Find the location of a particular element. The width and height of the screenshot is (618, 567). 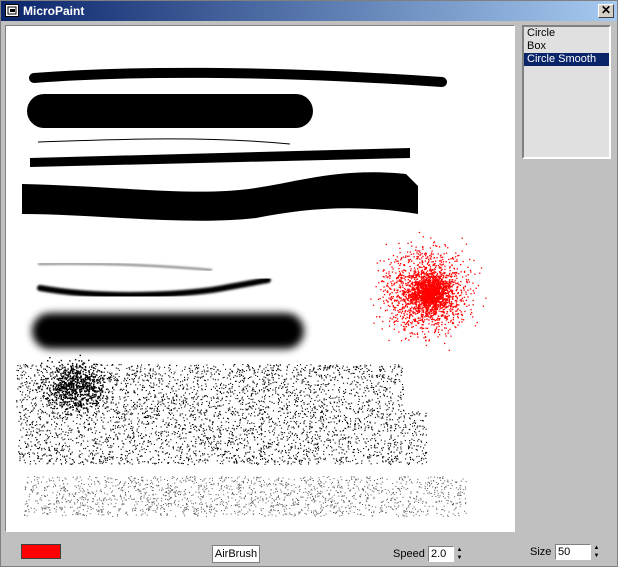

close-icon: ✕ is located at coordinates (606, 10).